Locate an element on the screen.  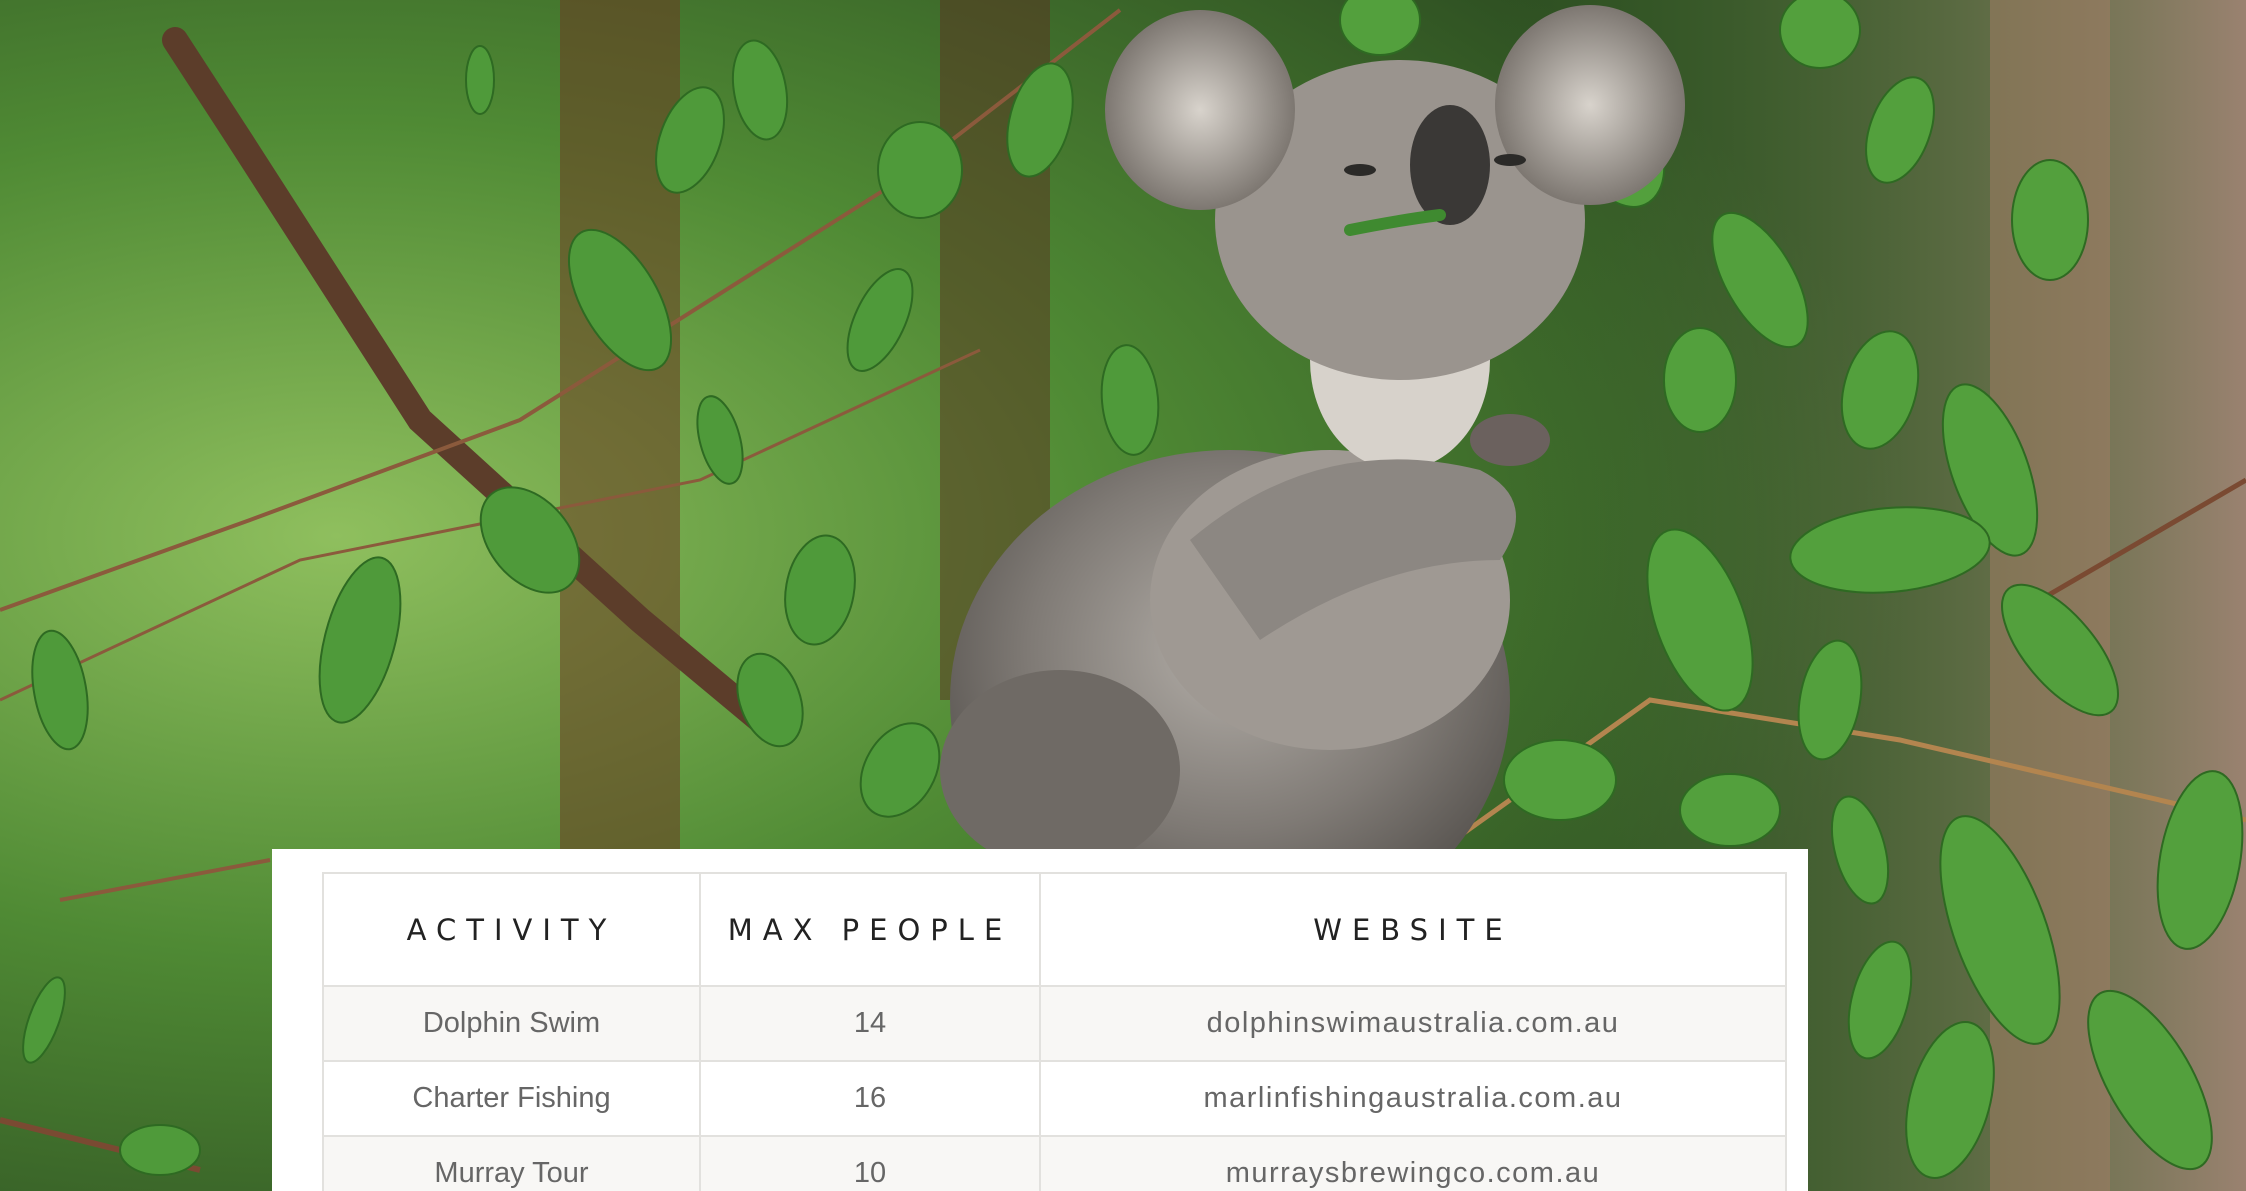
website-cell: marlinfishingaustralia.com.au is located at coordinates (1413, 1098).